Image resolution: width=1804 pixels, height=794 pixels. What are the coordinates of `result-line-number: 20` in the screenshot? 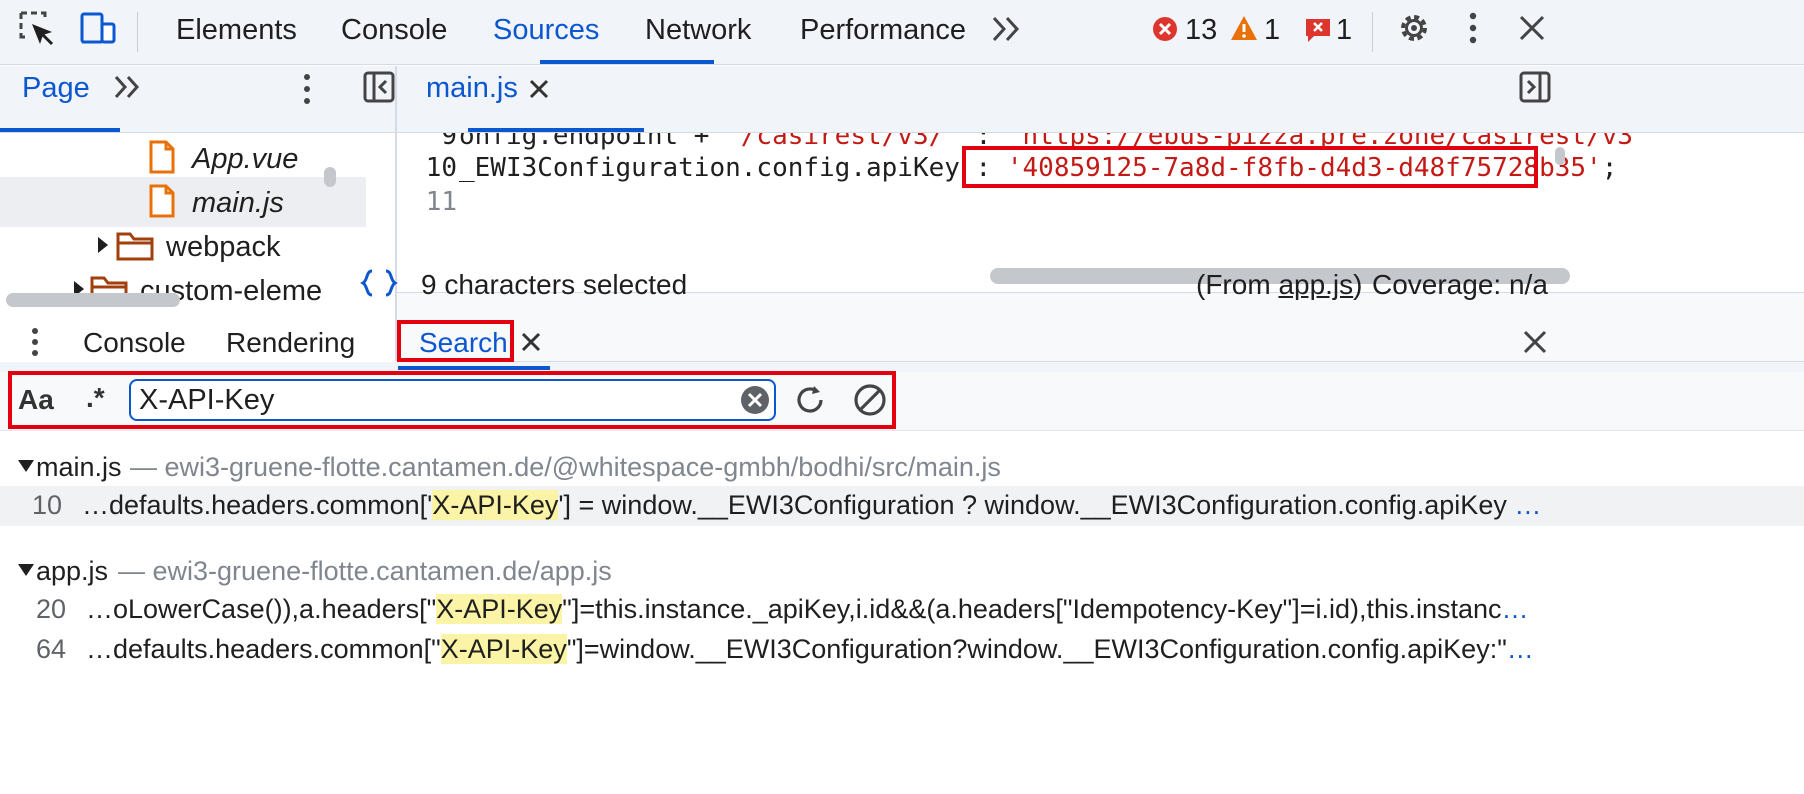 It's located at (50, 609).